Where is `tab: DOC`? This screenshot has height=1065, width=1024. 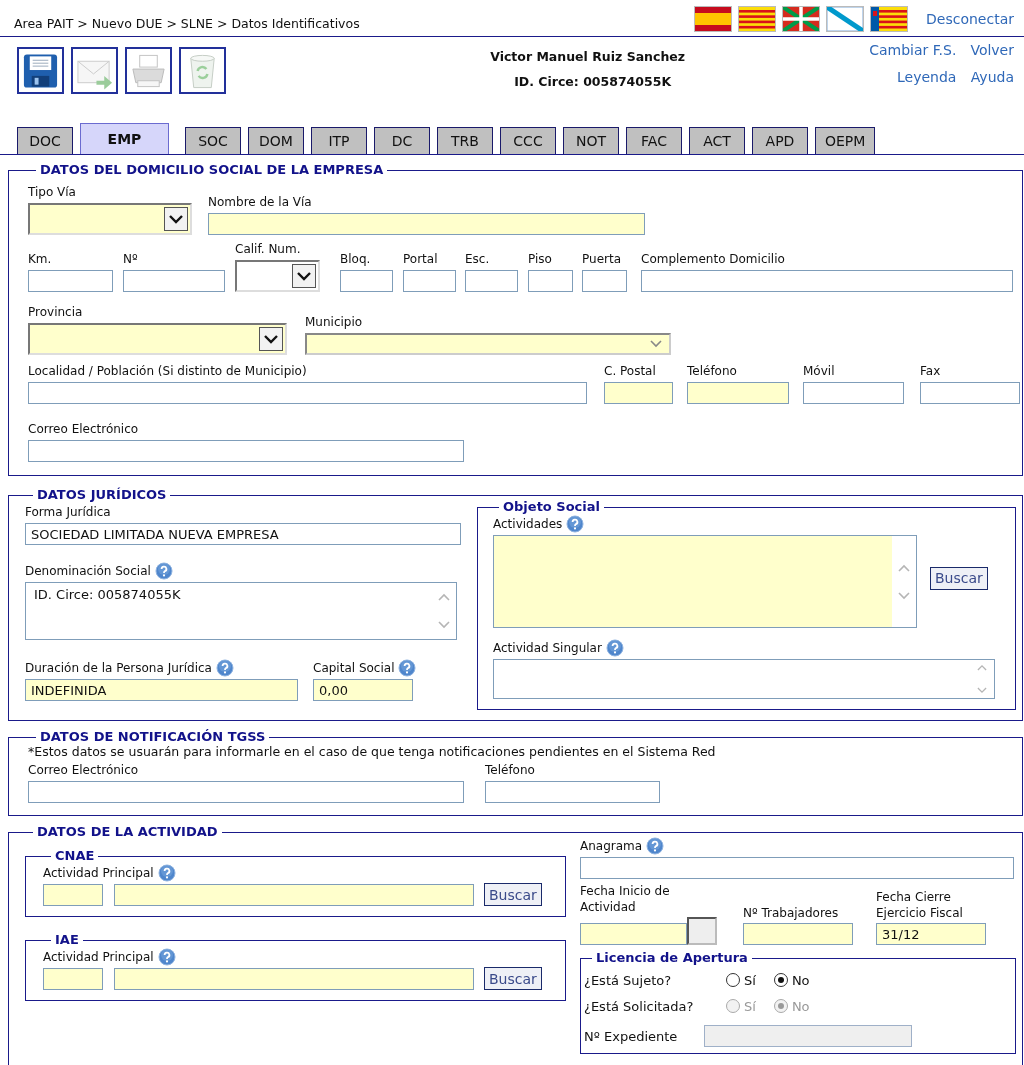
tab: DOC is located at coordinates (45, 140).